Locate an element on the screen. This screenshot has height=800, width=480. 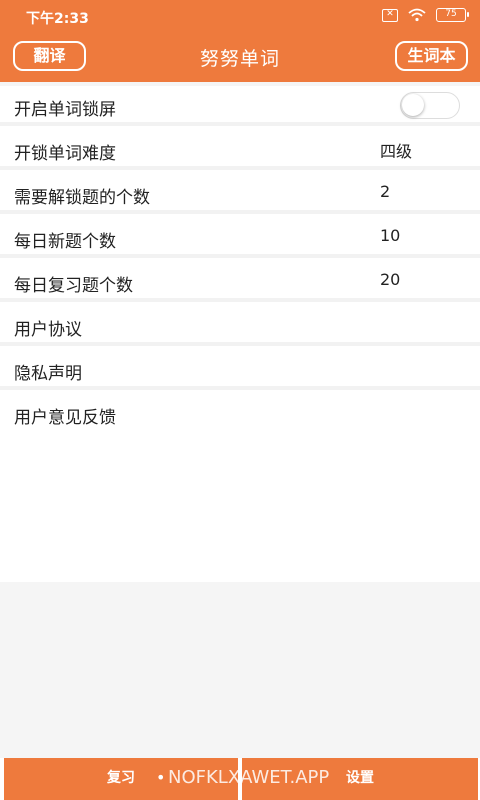
tab-settings-label: 设置 is located at coordinates (360, 778).